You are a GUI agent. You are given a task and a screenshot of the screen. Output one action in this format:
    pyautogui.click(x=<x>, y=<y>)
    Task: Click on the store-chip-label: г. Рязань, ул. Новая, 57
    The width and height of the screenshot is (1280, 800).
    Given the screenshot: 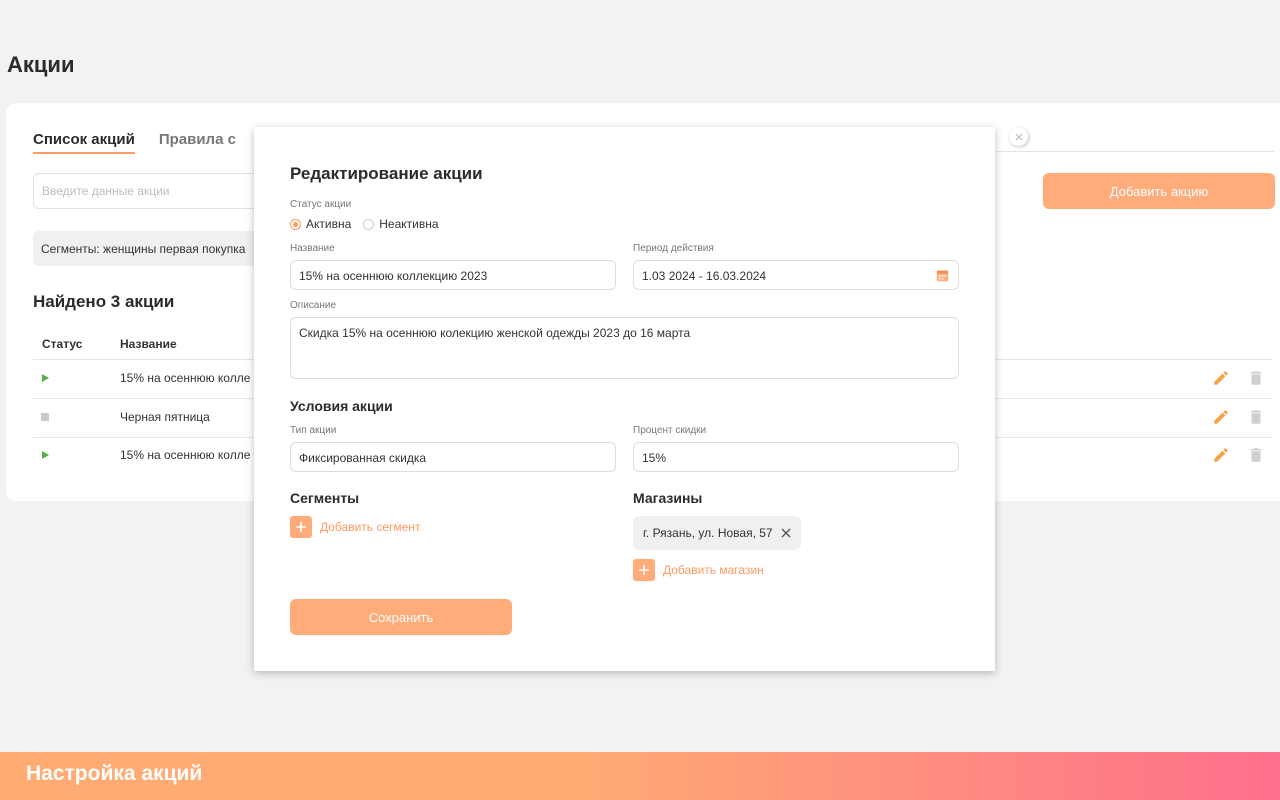 What is the action you would take?
    pyautogui.click(x=708, y=533)
    